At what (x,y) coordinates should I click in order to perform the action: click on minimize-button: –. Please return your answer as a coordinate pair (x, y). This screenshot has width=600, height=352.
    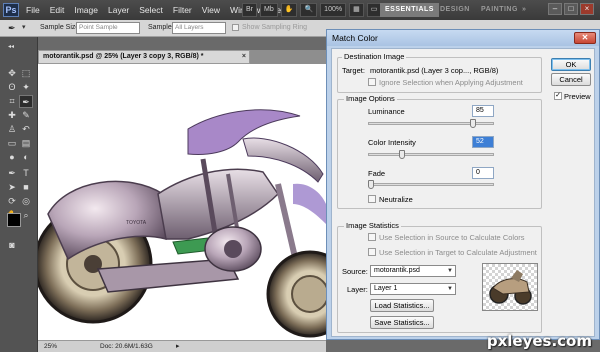
    Looking at the image, I should click on (555, 9).